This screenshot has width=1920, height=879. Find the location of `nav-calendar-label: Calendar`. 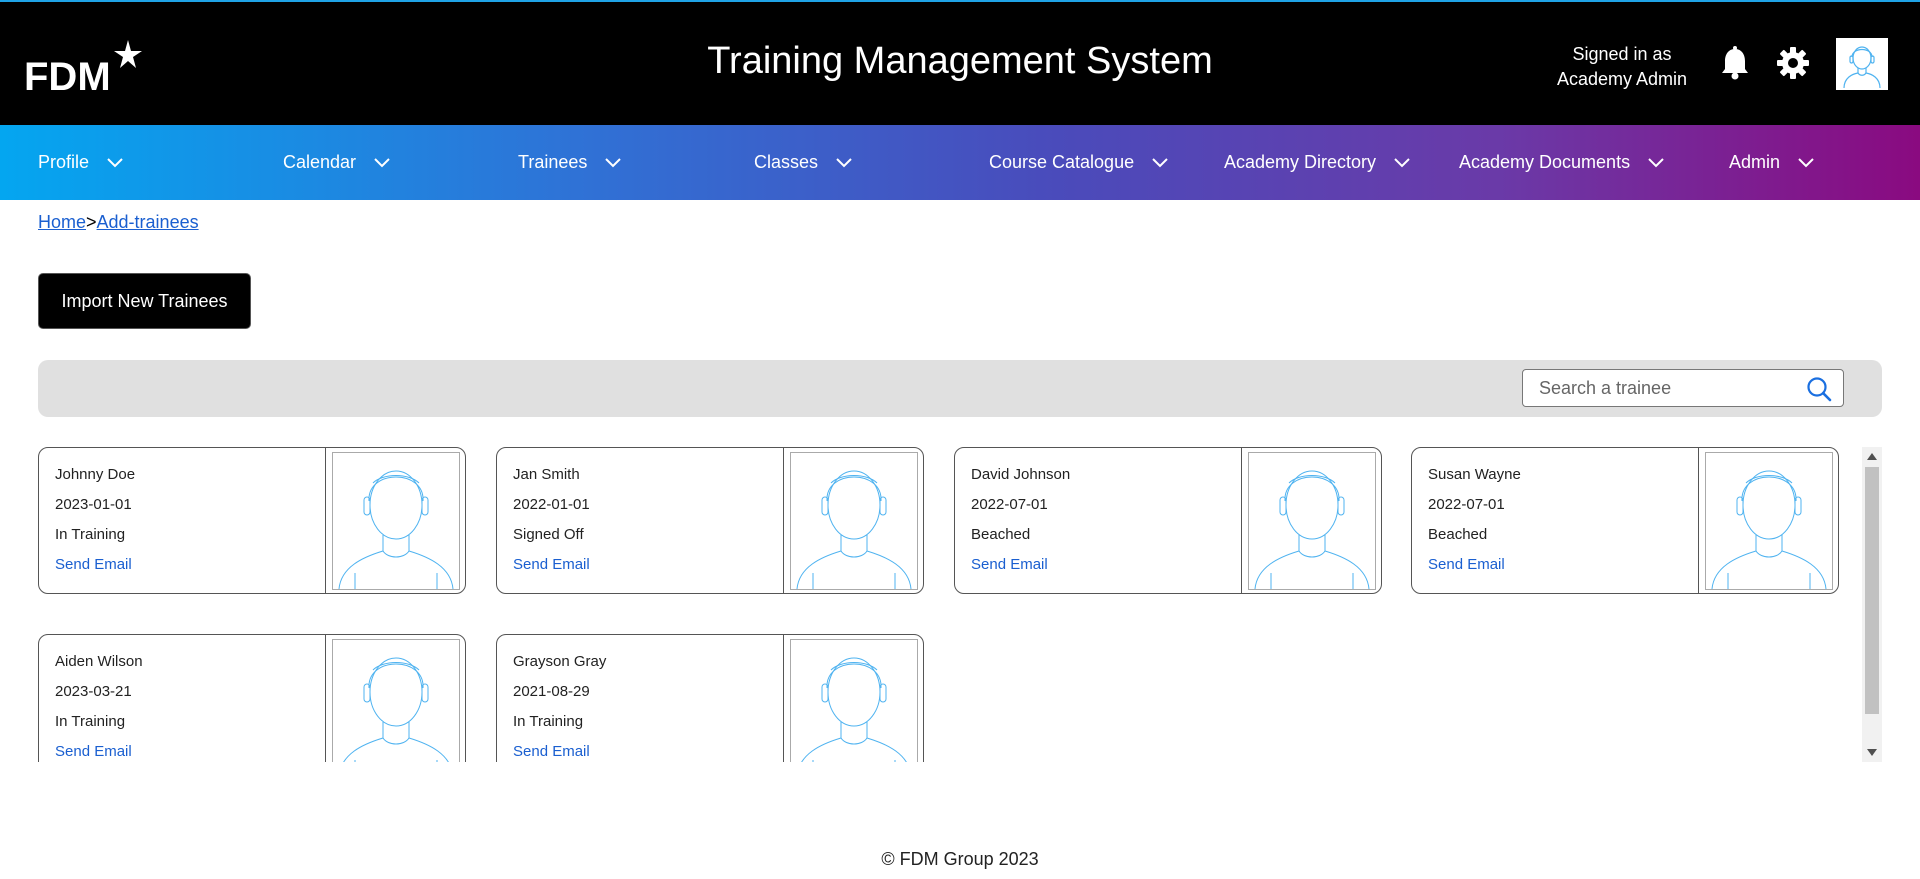

nav-calendar-label: Calendar is located at coordinates (320, 162).